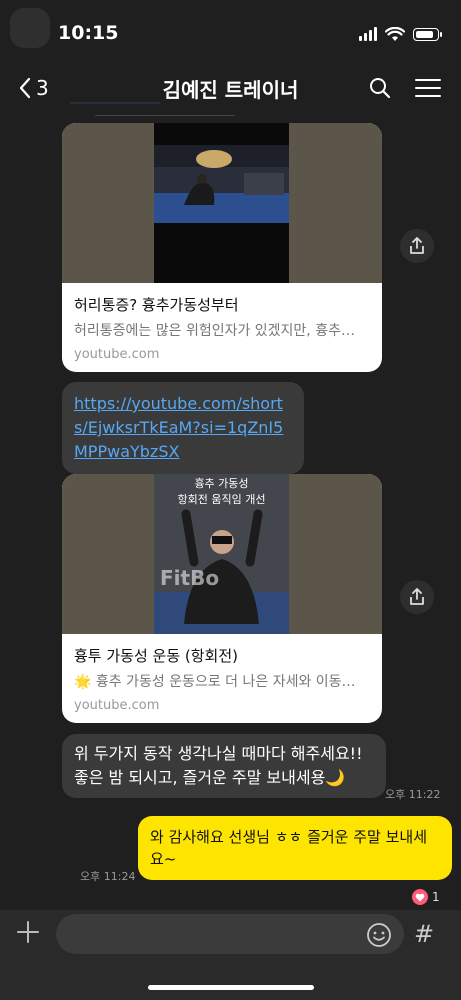 This screenshot has width=461, height=1000. Describe the element at coordinates (368, 34) in the screenshot. I see `signal-icon` at that location.